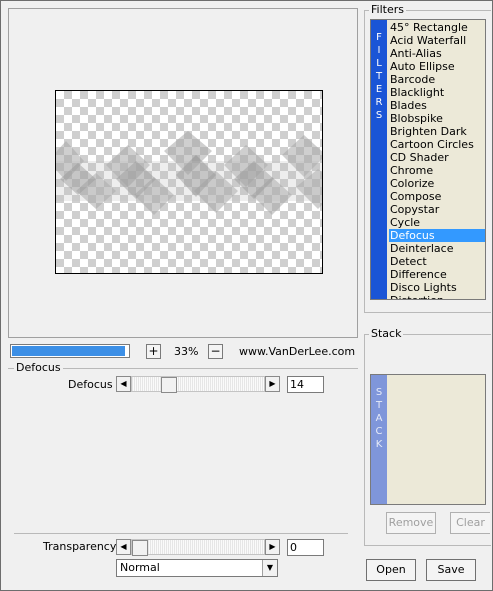 The image size is (493, 591). Describe the element at coordinates (269, 568) in the screenshot. I see `chevron-down-icon: ▼` at that location.